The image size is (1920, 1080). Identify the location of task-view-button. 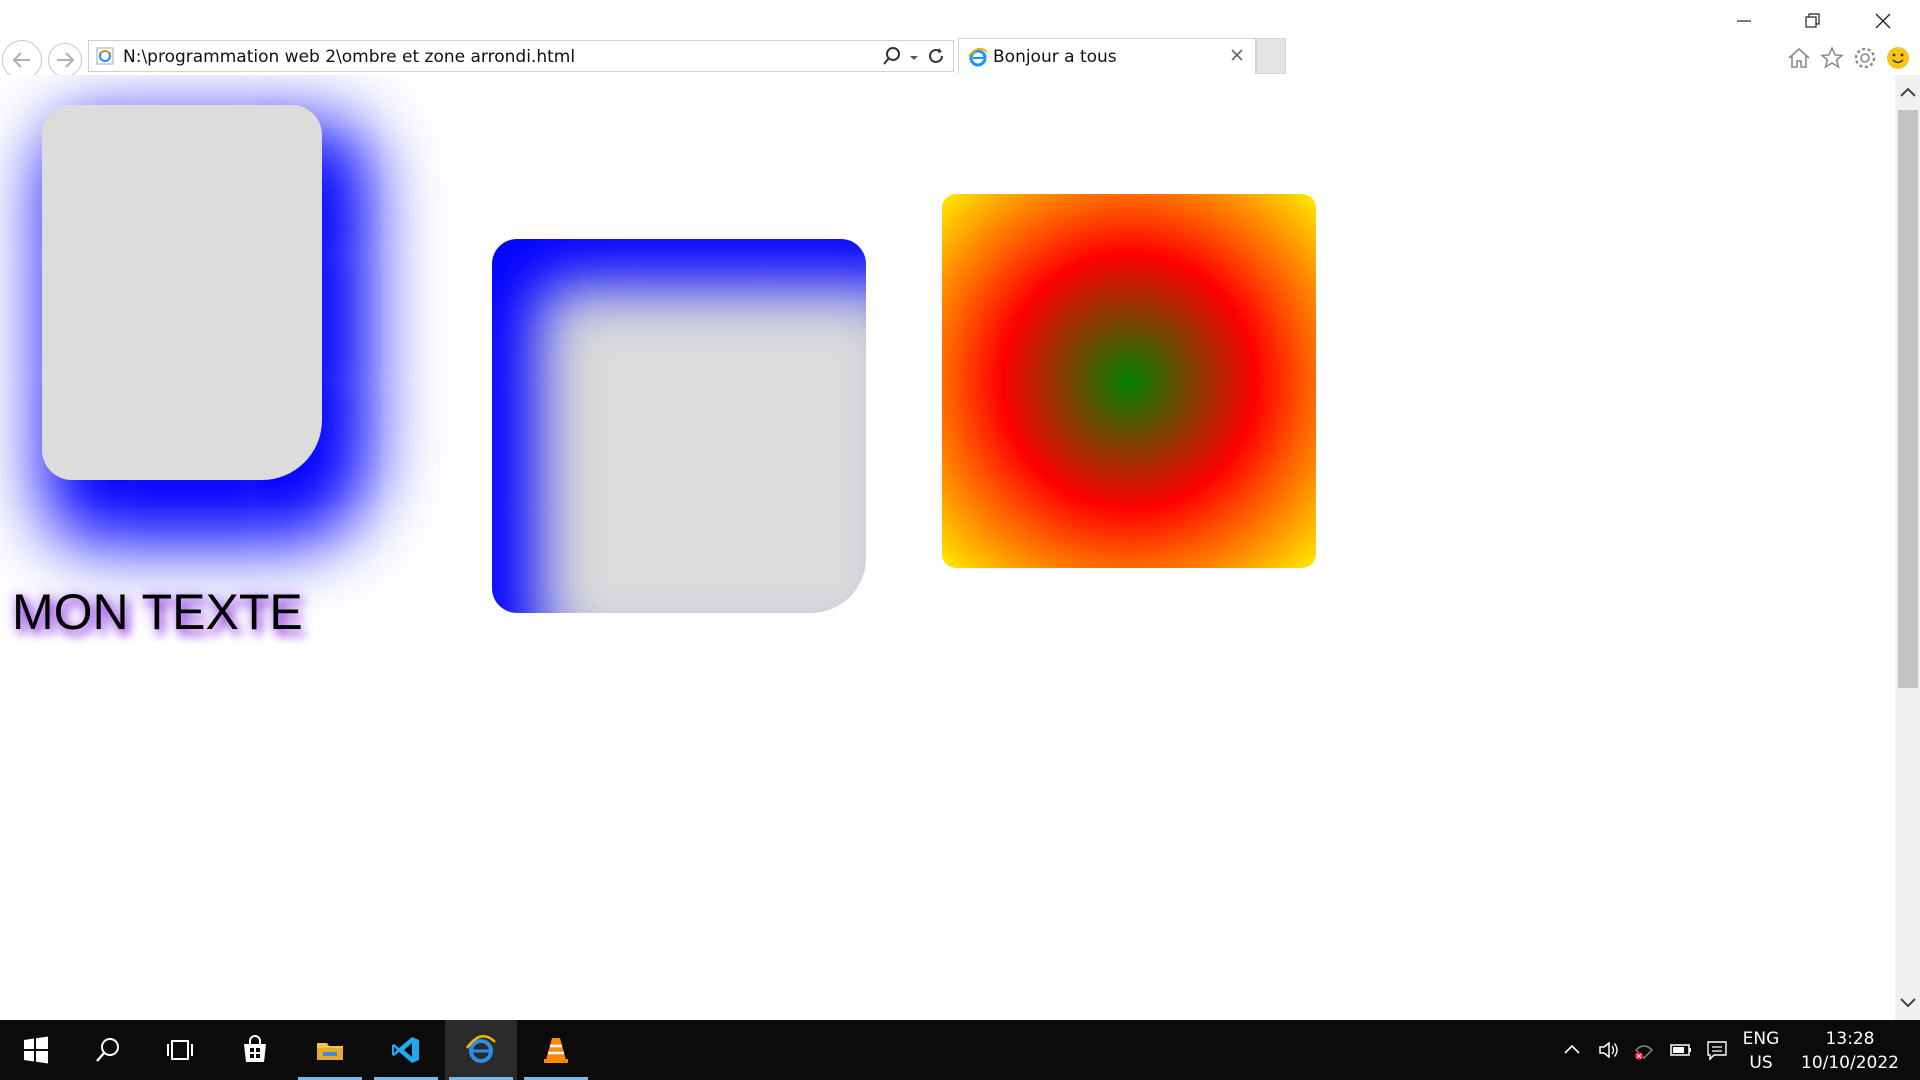
(180, 1050).